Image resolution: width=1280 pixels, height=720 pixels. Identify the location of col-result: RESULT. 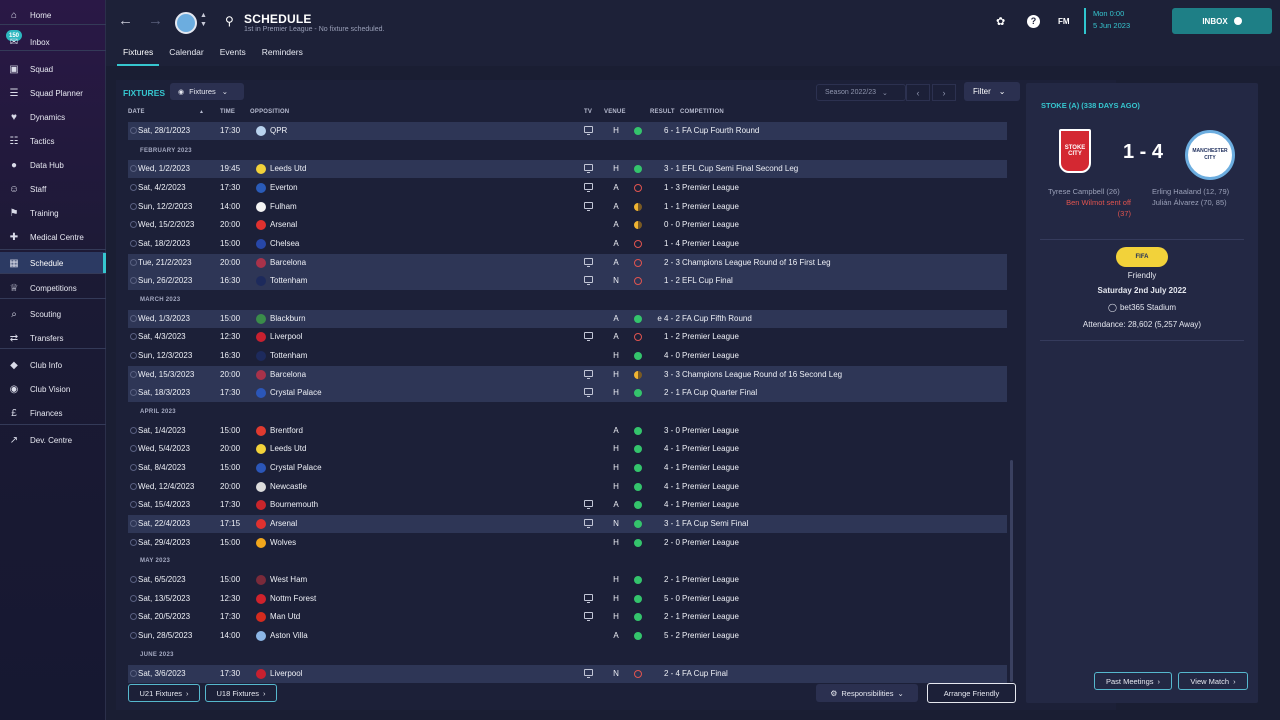
(662, 112).